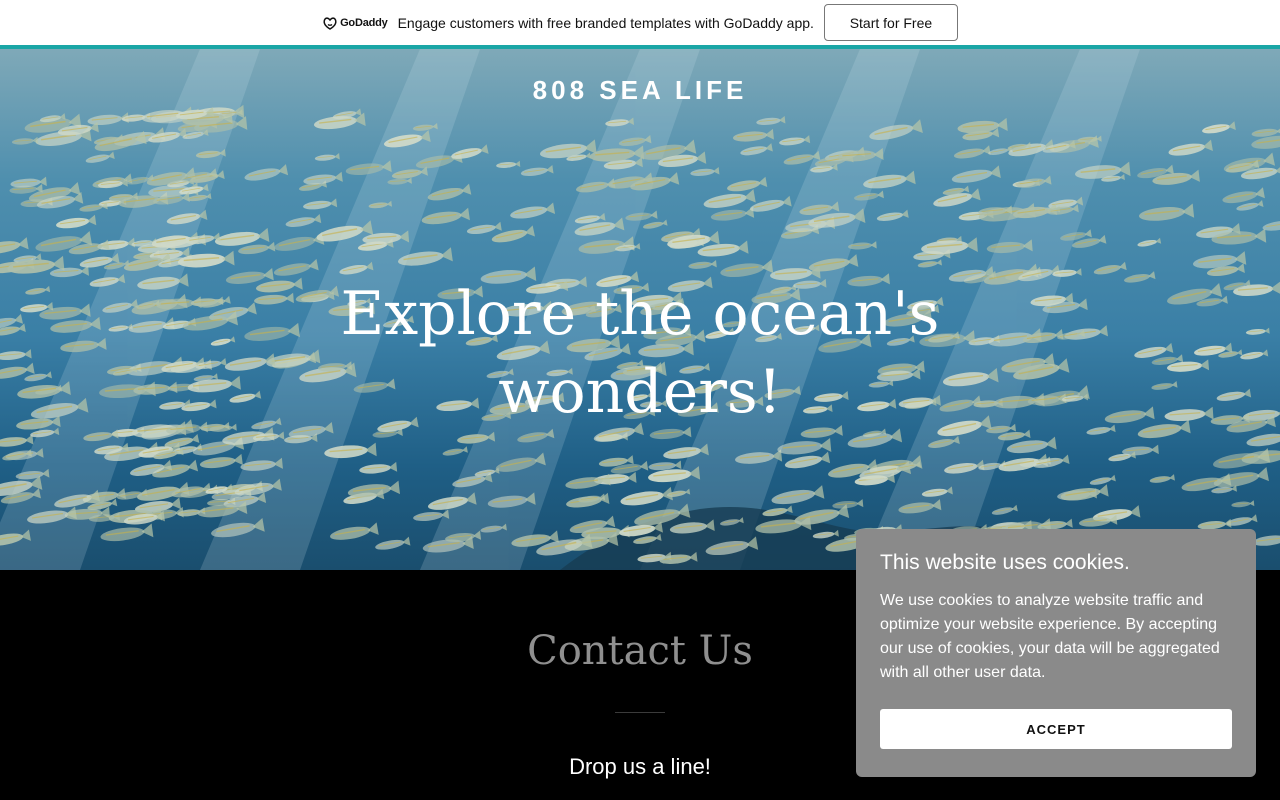  Describe the element at coordinates (640, 712) in the screenshot. I see `contact-divider` at that location.